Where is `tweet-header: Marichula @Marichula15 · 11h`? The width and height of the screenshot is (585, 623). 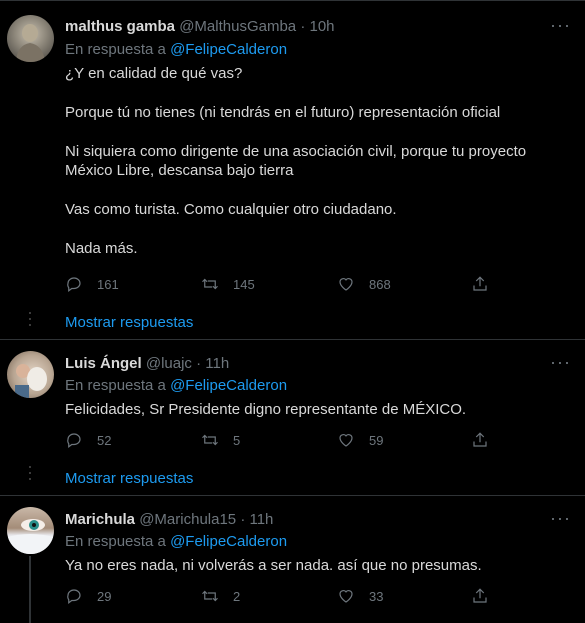
tweet-header: Marichula @Marichula15 · 11h is located at coordinates (169, 519).